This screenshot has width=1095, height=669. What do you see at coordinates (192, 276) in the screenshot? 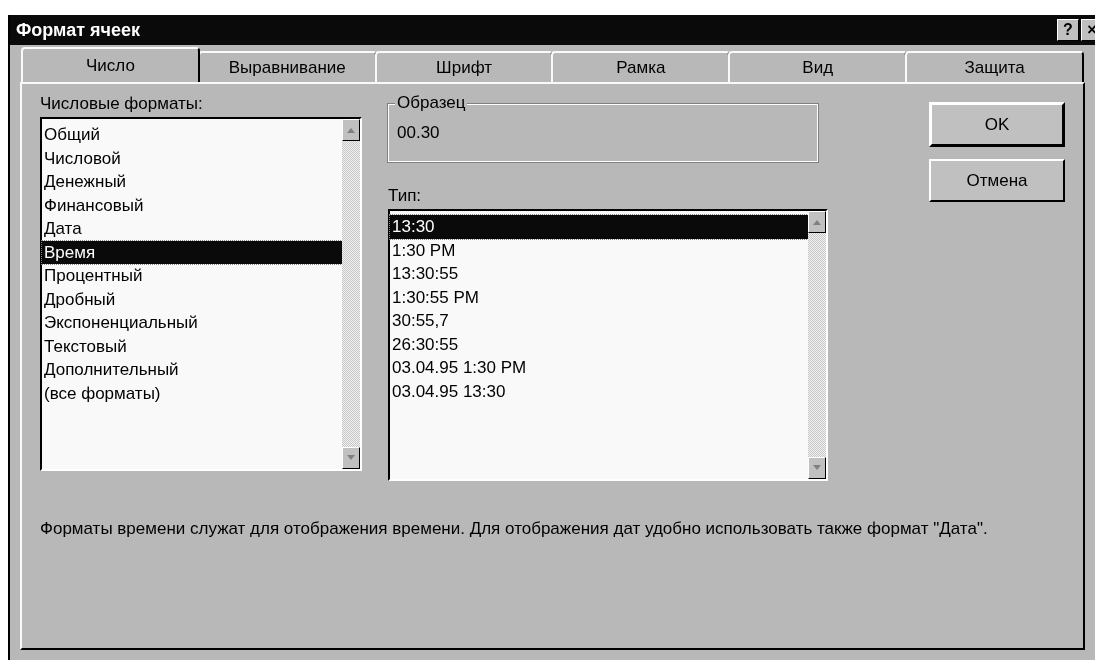
I see `list-item: Процентный` at bounding box center [192, 276].